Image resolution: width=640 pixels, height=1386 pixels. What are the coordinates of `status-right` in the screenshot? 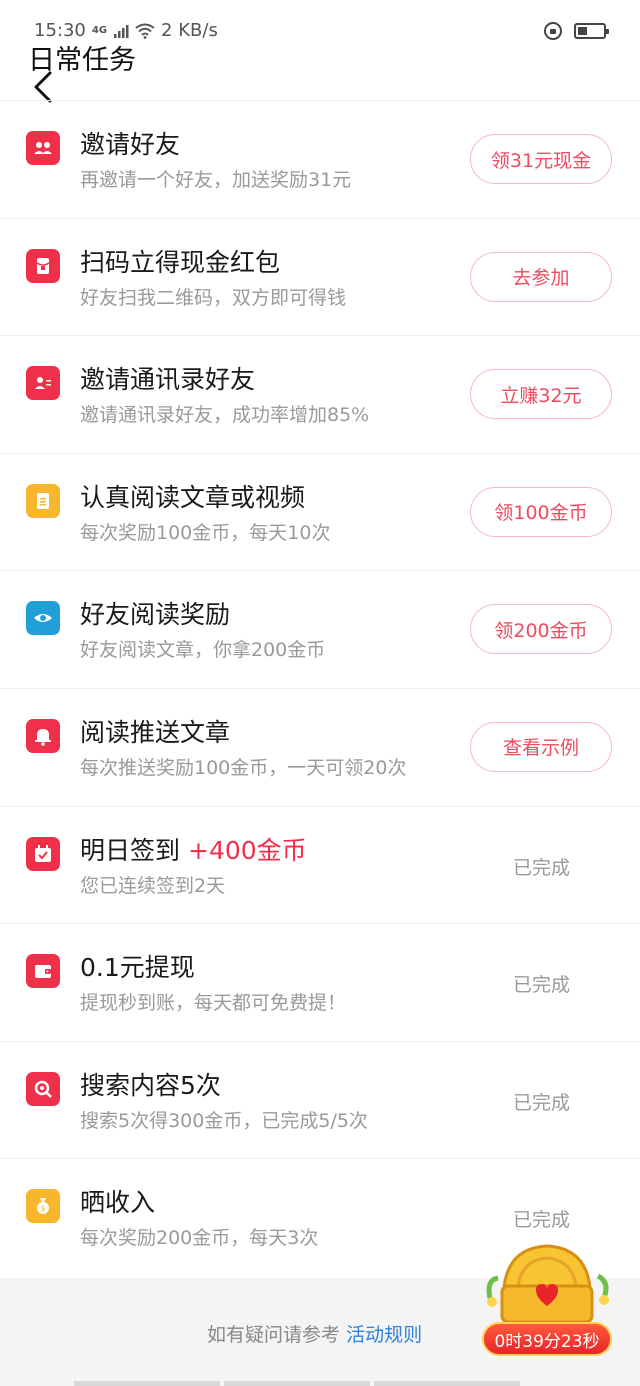 It's located at (576, 31).